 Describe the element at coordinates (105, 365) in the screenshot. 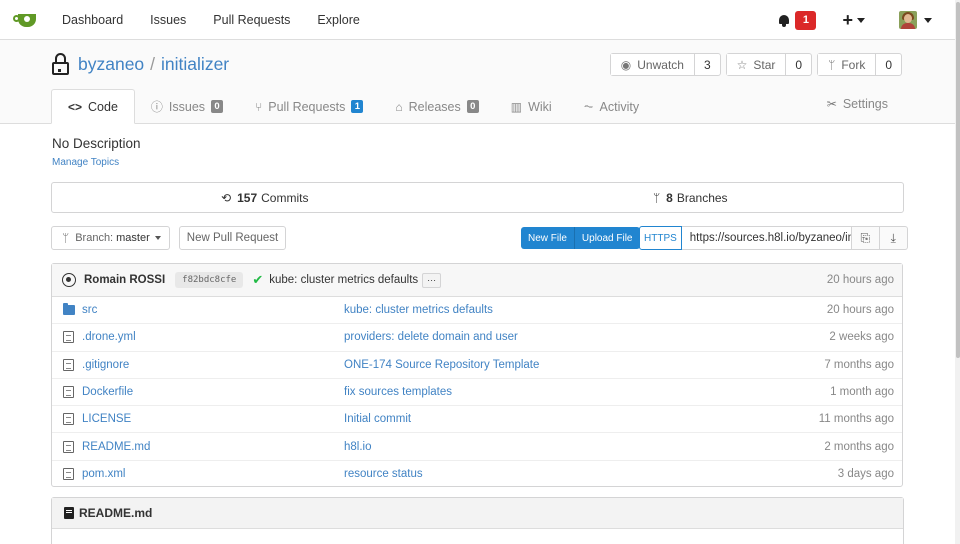

I see `file-name: .gitignore` at that location.